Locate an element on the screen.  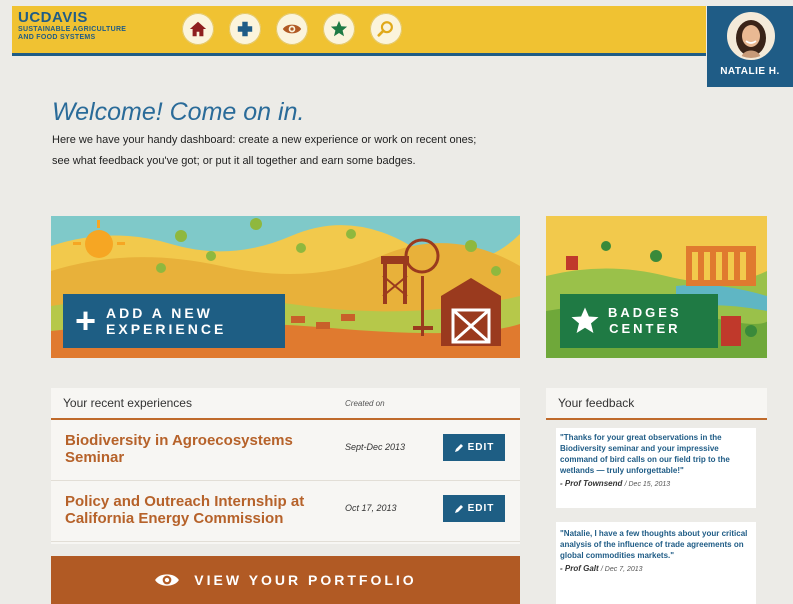
search-icon is located at coordinates (385, 29).